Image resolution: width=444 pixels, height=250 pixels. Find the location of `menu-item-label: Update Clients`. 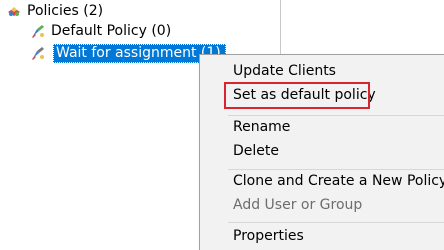

menu-item-label: Update Clients is located at coordinates (284, 71).